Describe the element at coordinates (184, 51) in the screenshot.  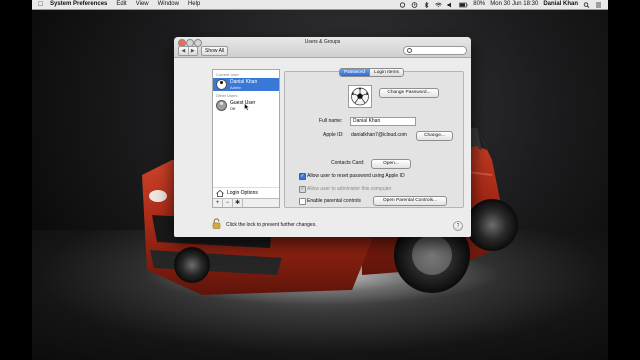
I see `back-icon: ◀` at that location.